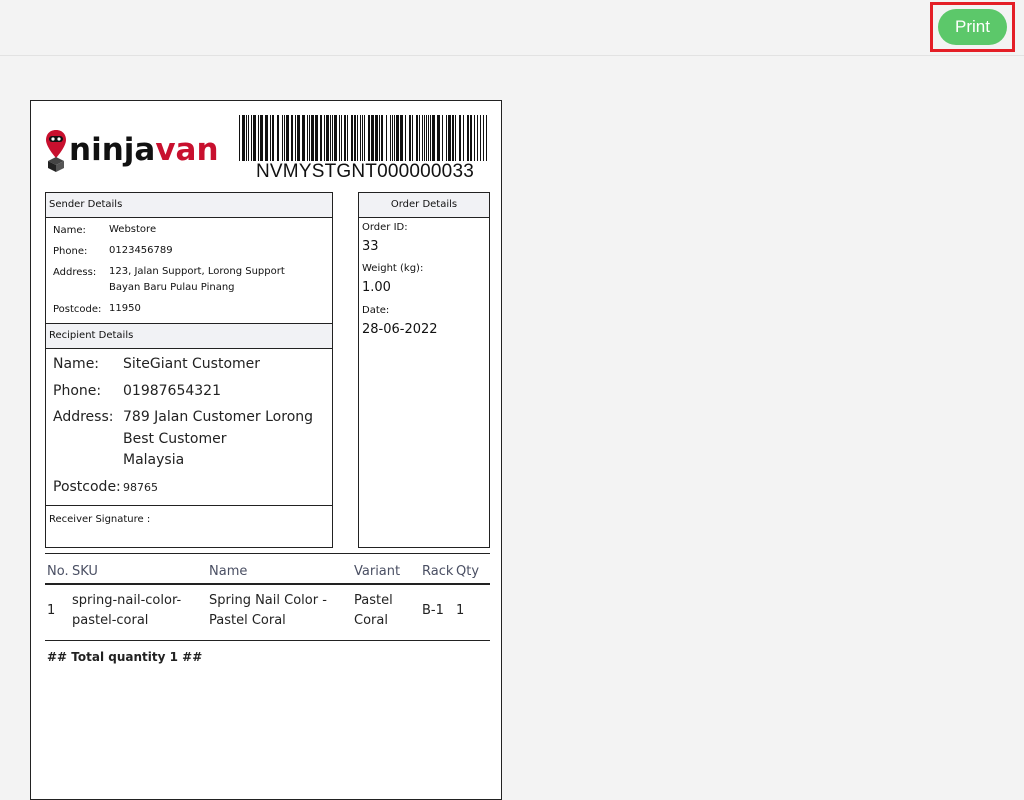 The height and width of the screenshot is (800, 1024). I want to click on row-sku-line1: spring-nail-color-, so click(127, 600).